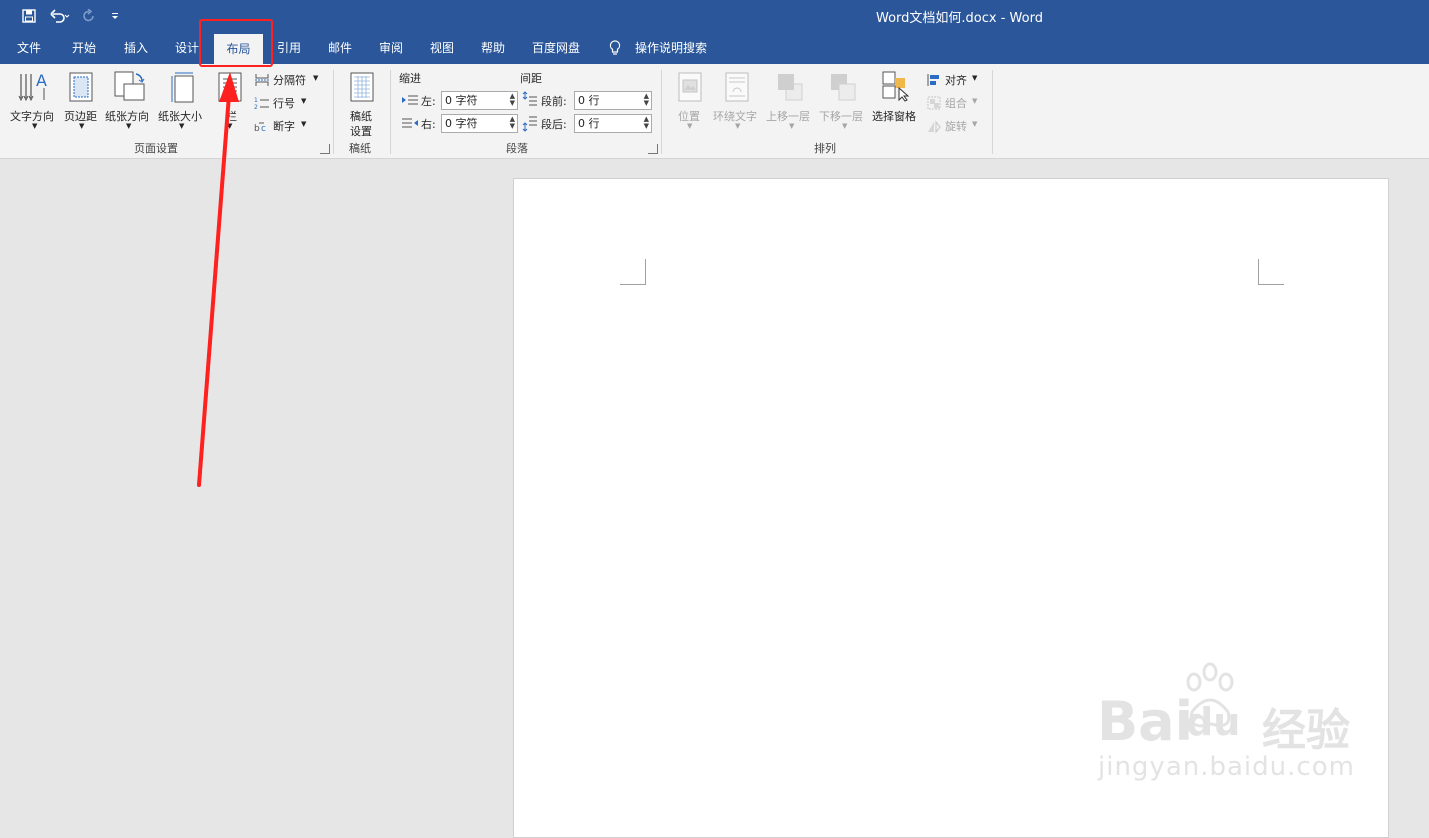 This screenshot has height=838, width=1429. I want to click on annotation-arrow-icon, so click(218, 279).